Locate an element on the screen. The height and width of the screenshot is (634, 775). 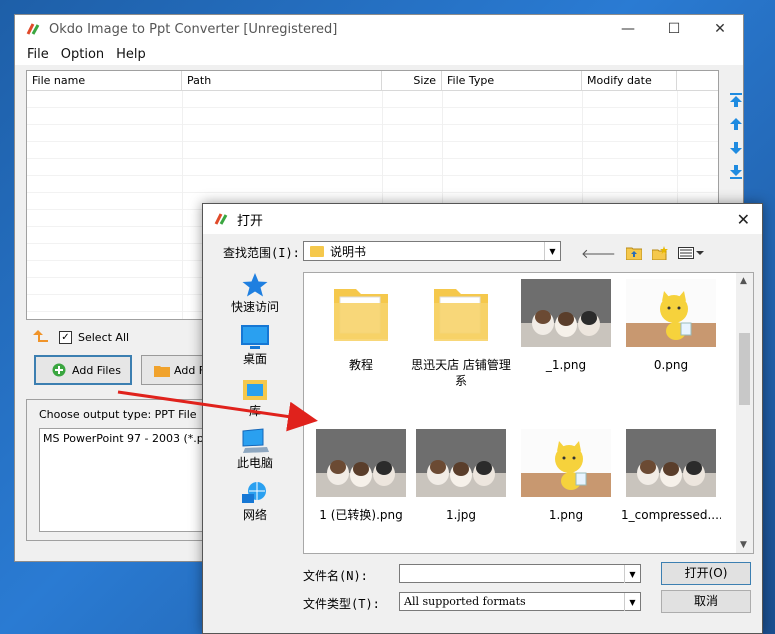
star-icon is located at coordinates (255, 284).